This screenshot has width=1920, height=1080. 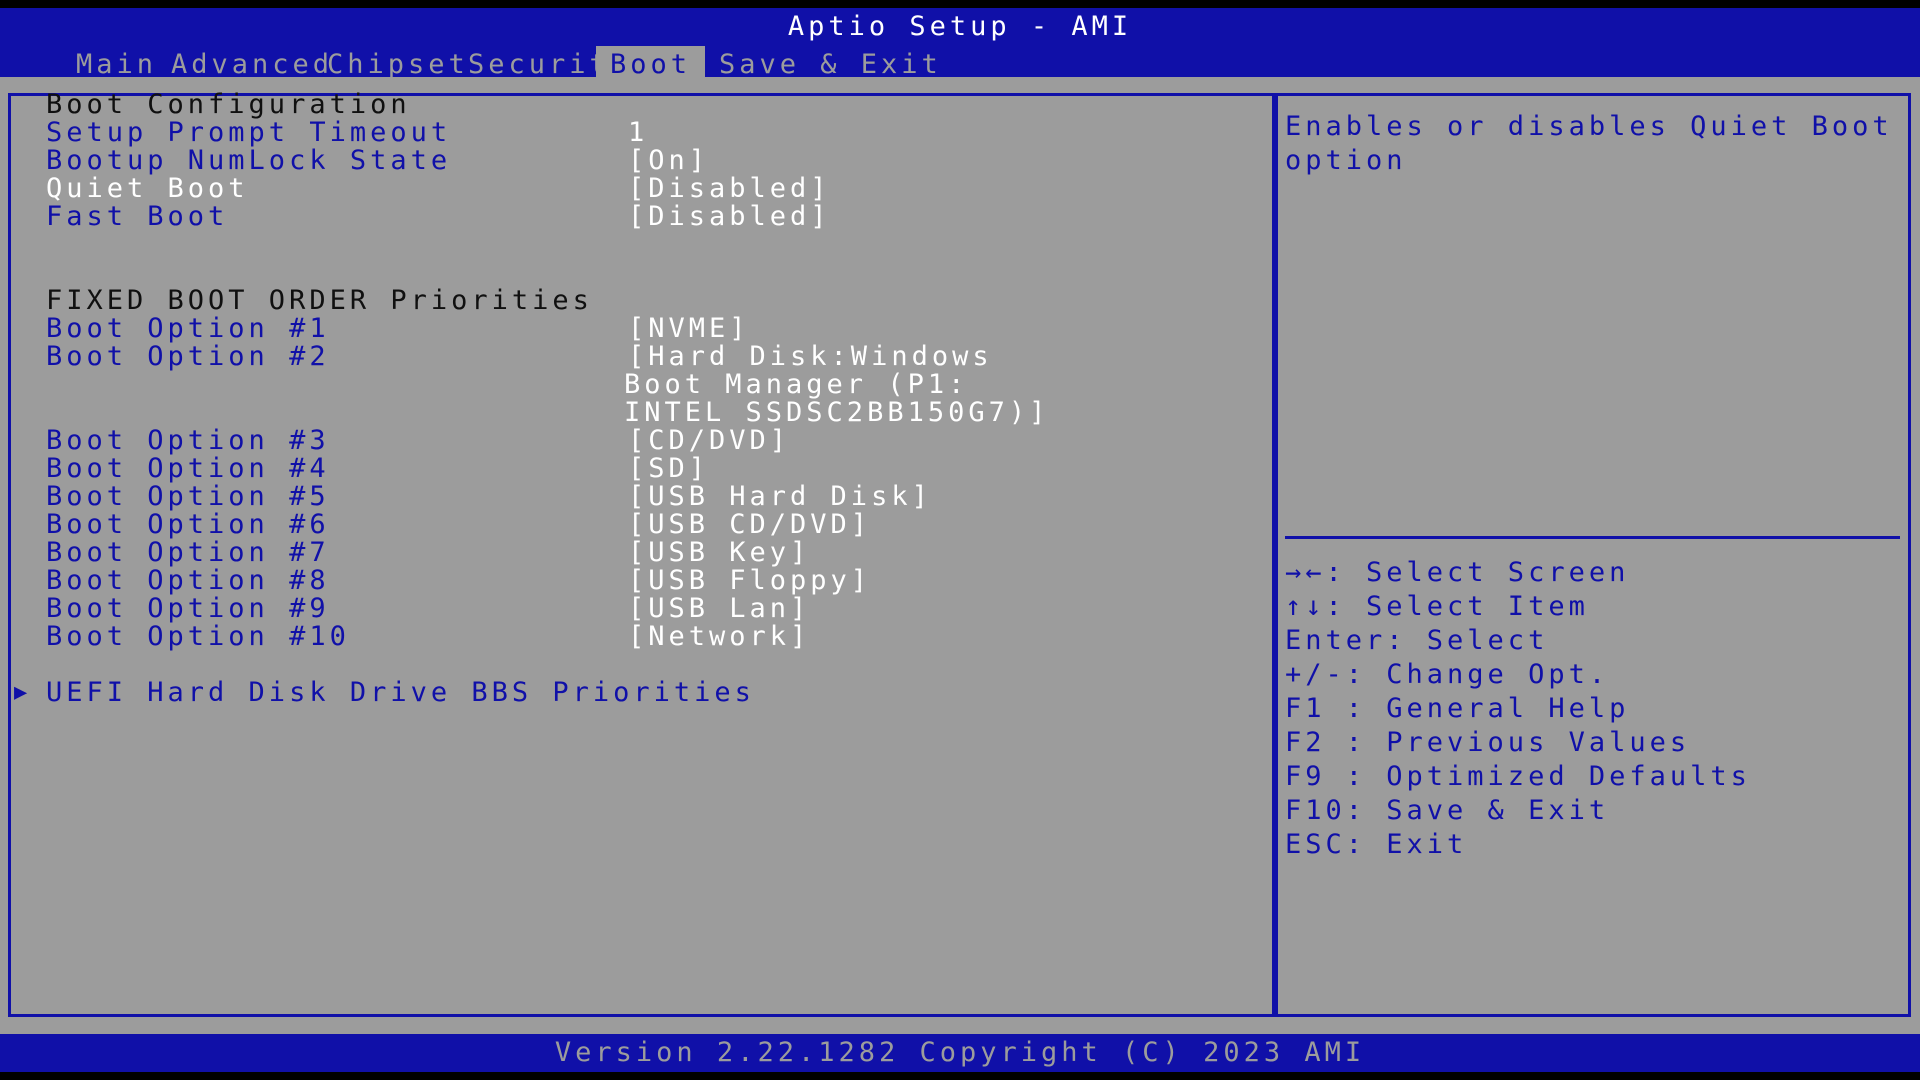 What do you see at coordinates (1417, 640) in the screenshot?
I see `key-enter-select: Enter: Select` at bounding box center [1417, 640].